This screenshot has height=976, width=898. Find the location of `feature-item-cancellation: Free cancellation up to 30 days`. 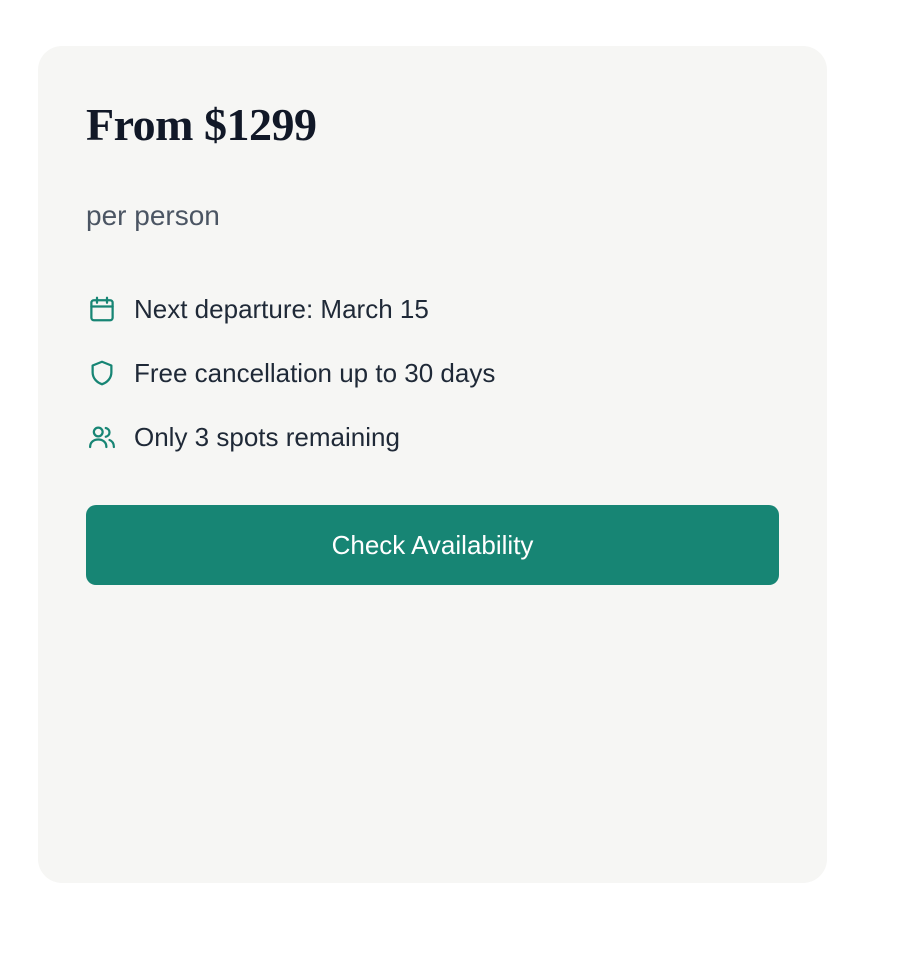

feature-item-cancellation: Free cancellation up to 30 days is located at coordinates (290, 373).